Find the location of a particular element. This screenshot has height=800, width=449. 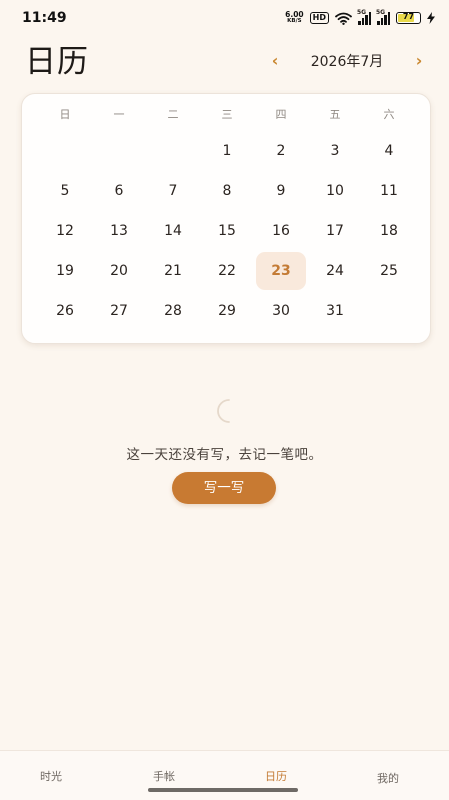

day-cell: 8 is located at coordinates (227, 191).